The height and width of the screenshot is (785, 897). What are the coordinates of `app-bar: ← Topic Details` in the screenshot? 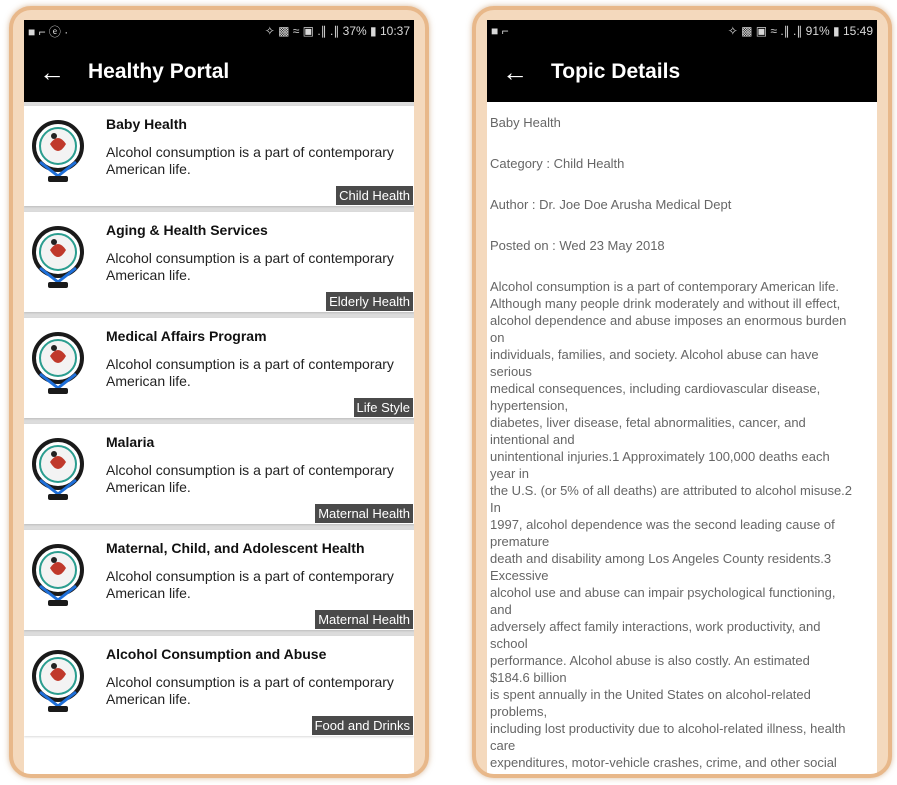 It's located at (682, 72).